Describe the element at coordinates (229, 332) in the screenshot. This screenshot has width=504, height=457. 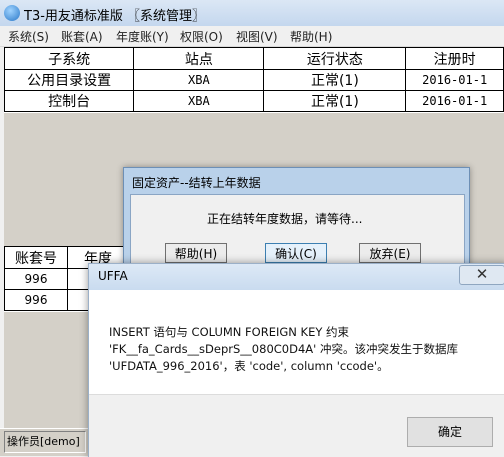
I see `error-message-line: INSERT 语句与 COLUMN FOREIGN KEY 约束` at that location.